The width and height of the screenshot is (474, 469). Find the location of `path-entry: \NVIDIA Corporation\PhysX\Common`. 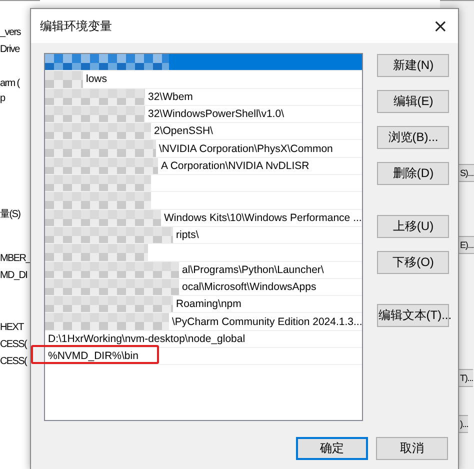

path-entry: \NVIDIA Corporation\PhysX\Common is located at coordinates (203, 149).